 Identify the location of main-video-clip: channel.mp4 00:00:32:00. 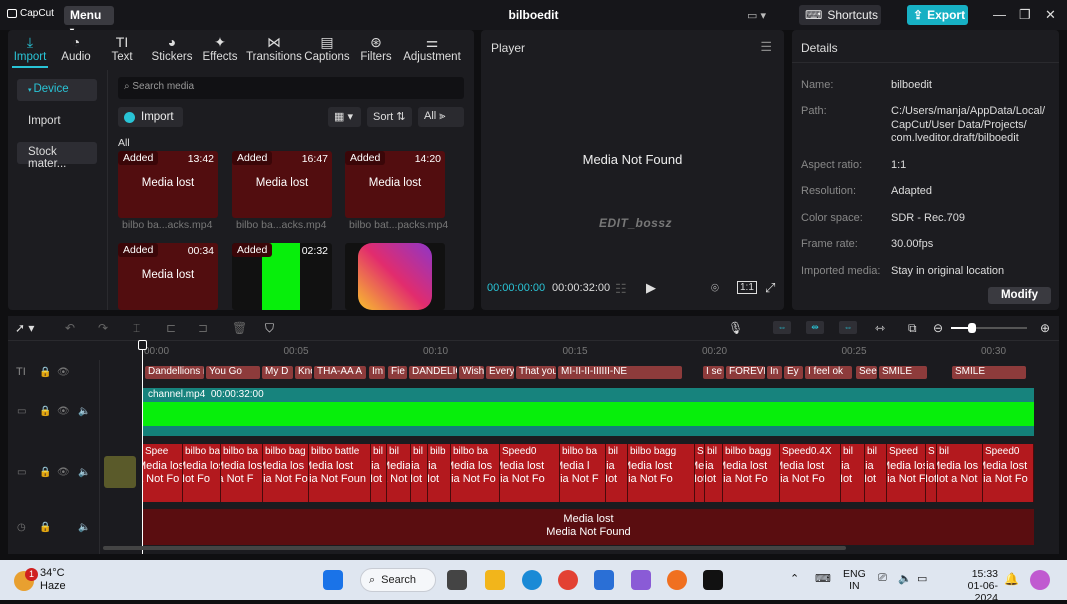
(588, 395).